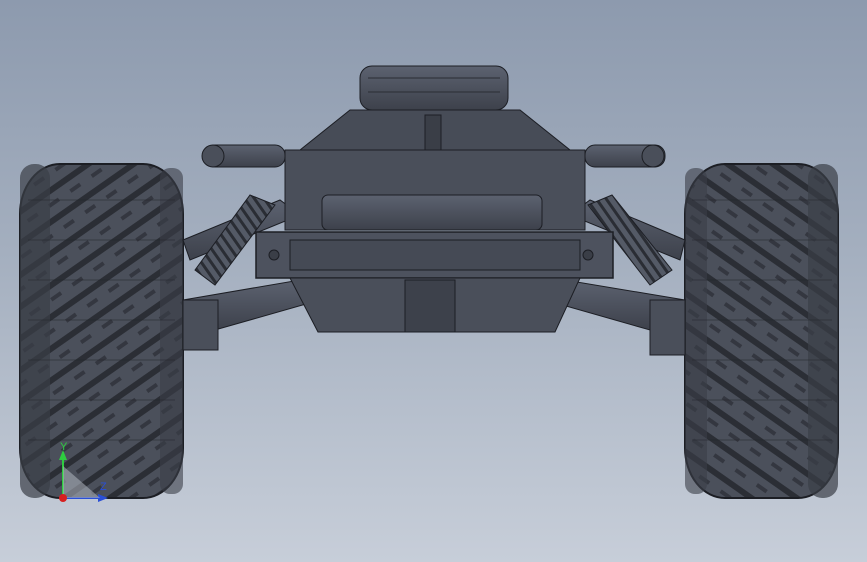 The width and height of the screenshot is (867, 562). I want to click on coordinate-triad: Y Z, so click(80, 472).